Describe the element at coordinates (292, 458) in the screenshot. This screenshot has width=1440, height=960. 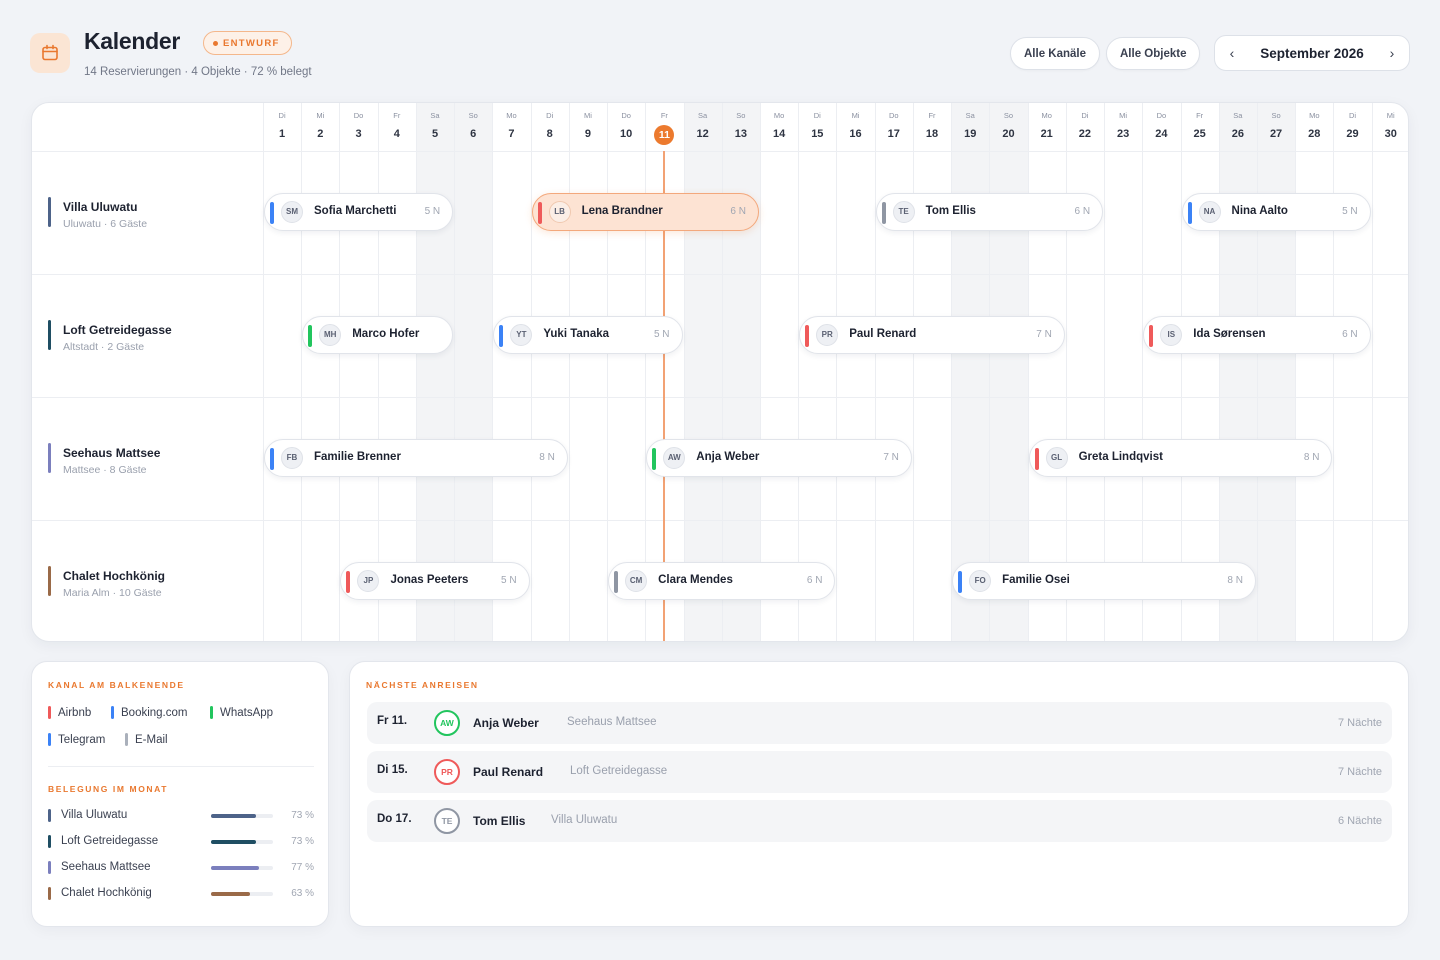
I see `guest-avatar: FB` at that location.